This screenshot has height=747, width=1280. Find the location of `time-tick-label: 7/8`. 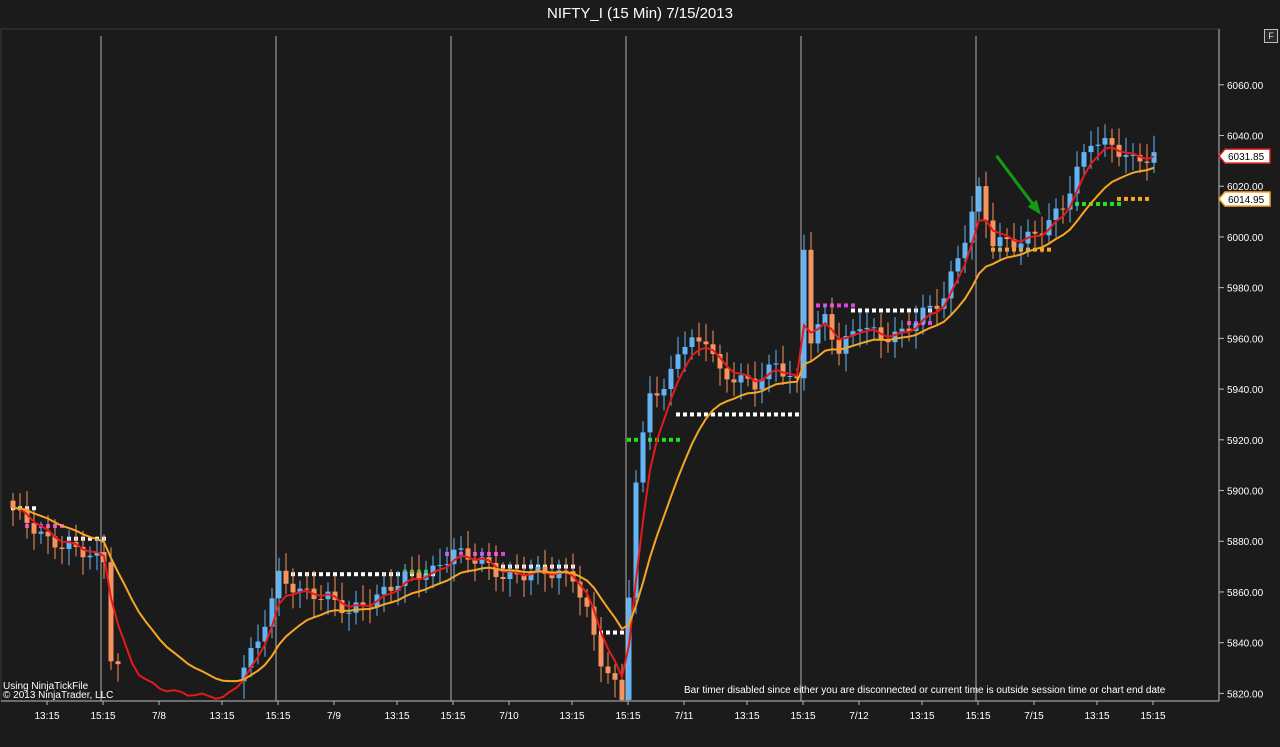

time-tick-label: 7/8 is located at coordinates (159, 716).